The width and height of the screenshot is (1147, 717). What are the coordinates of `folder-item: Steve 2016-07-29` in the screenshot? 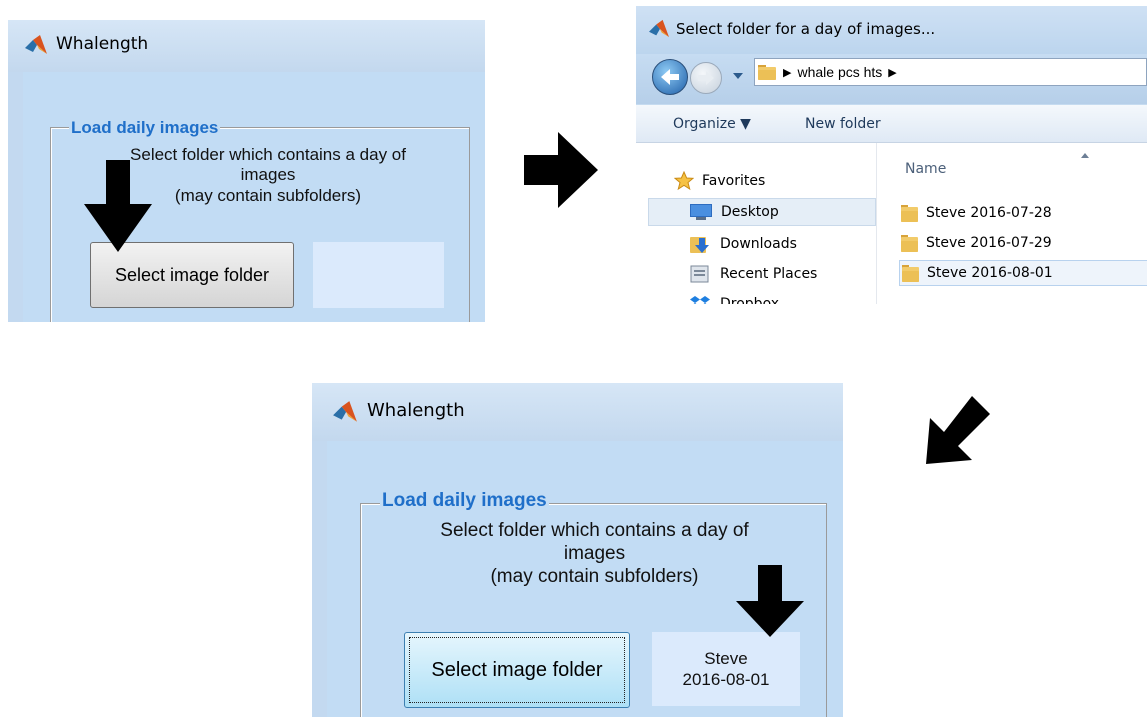 It's located at (996, 243).